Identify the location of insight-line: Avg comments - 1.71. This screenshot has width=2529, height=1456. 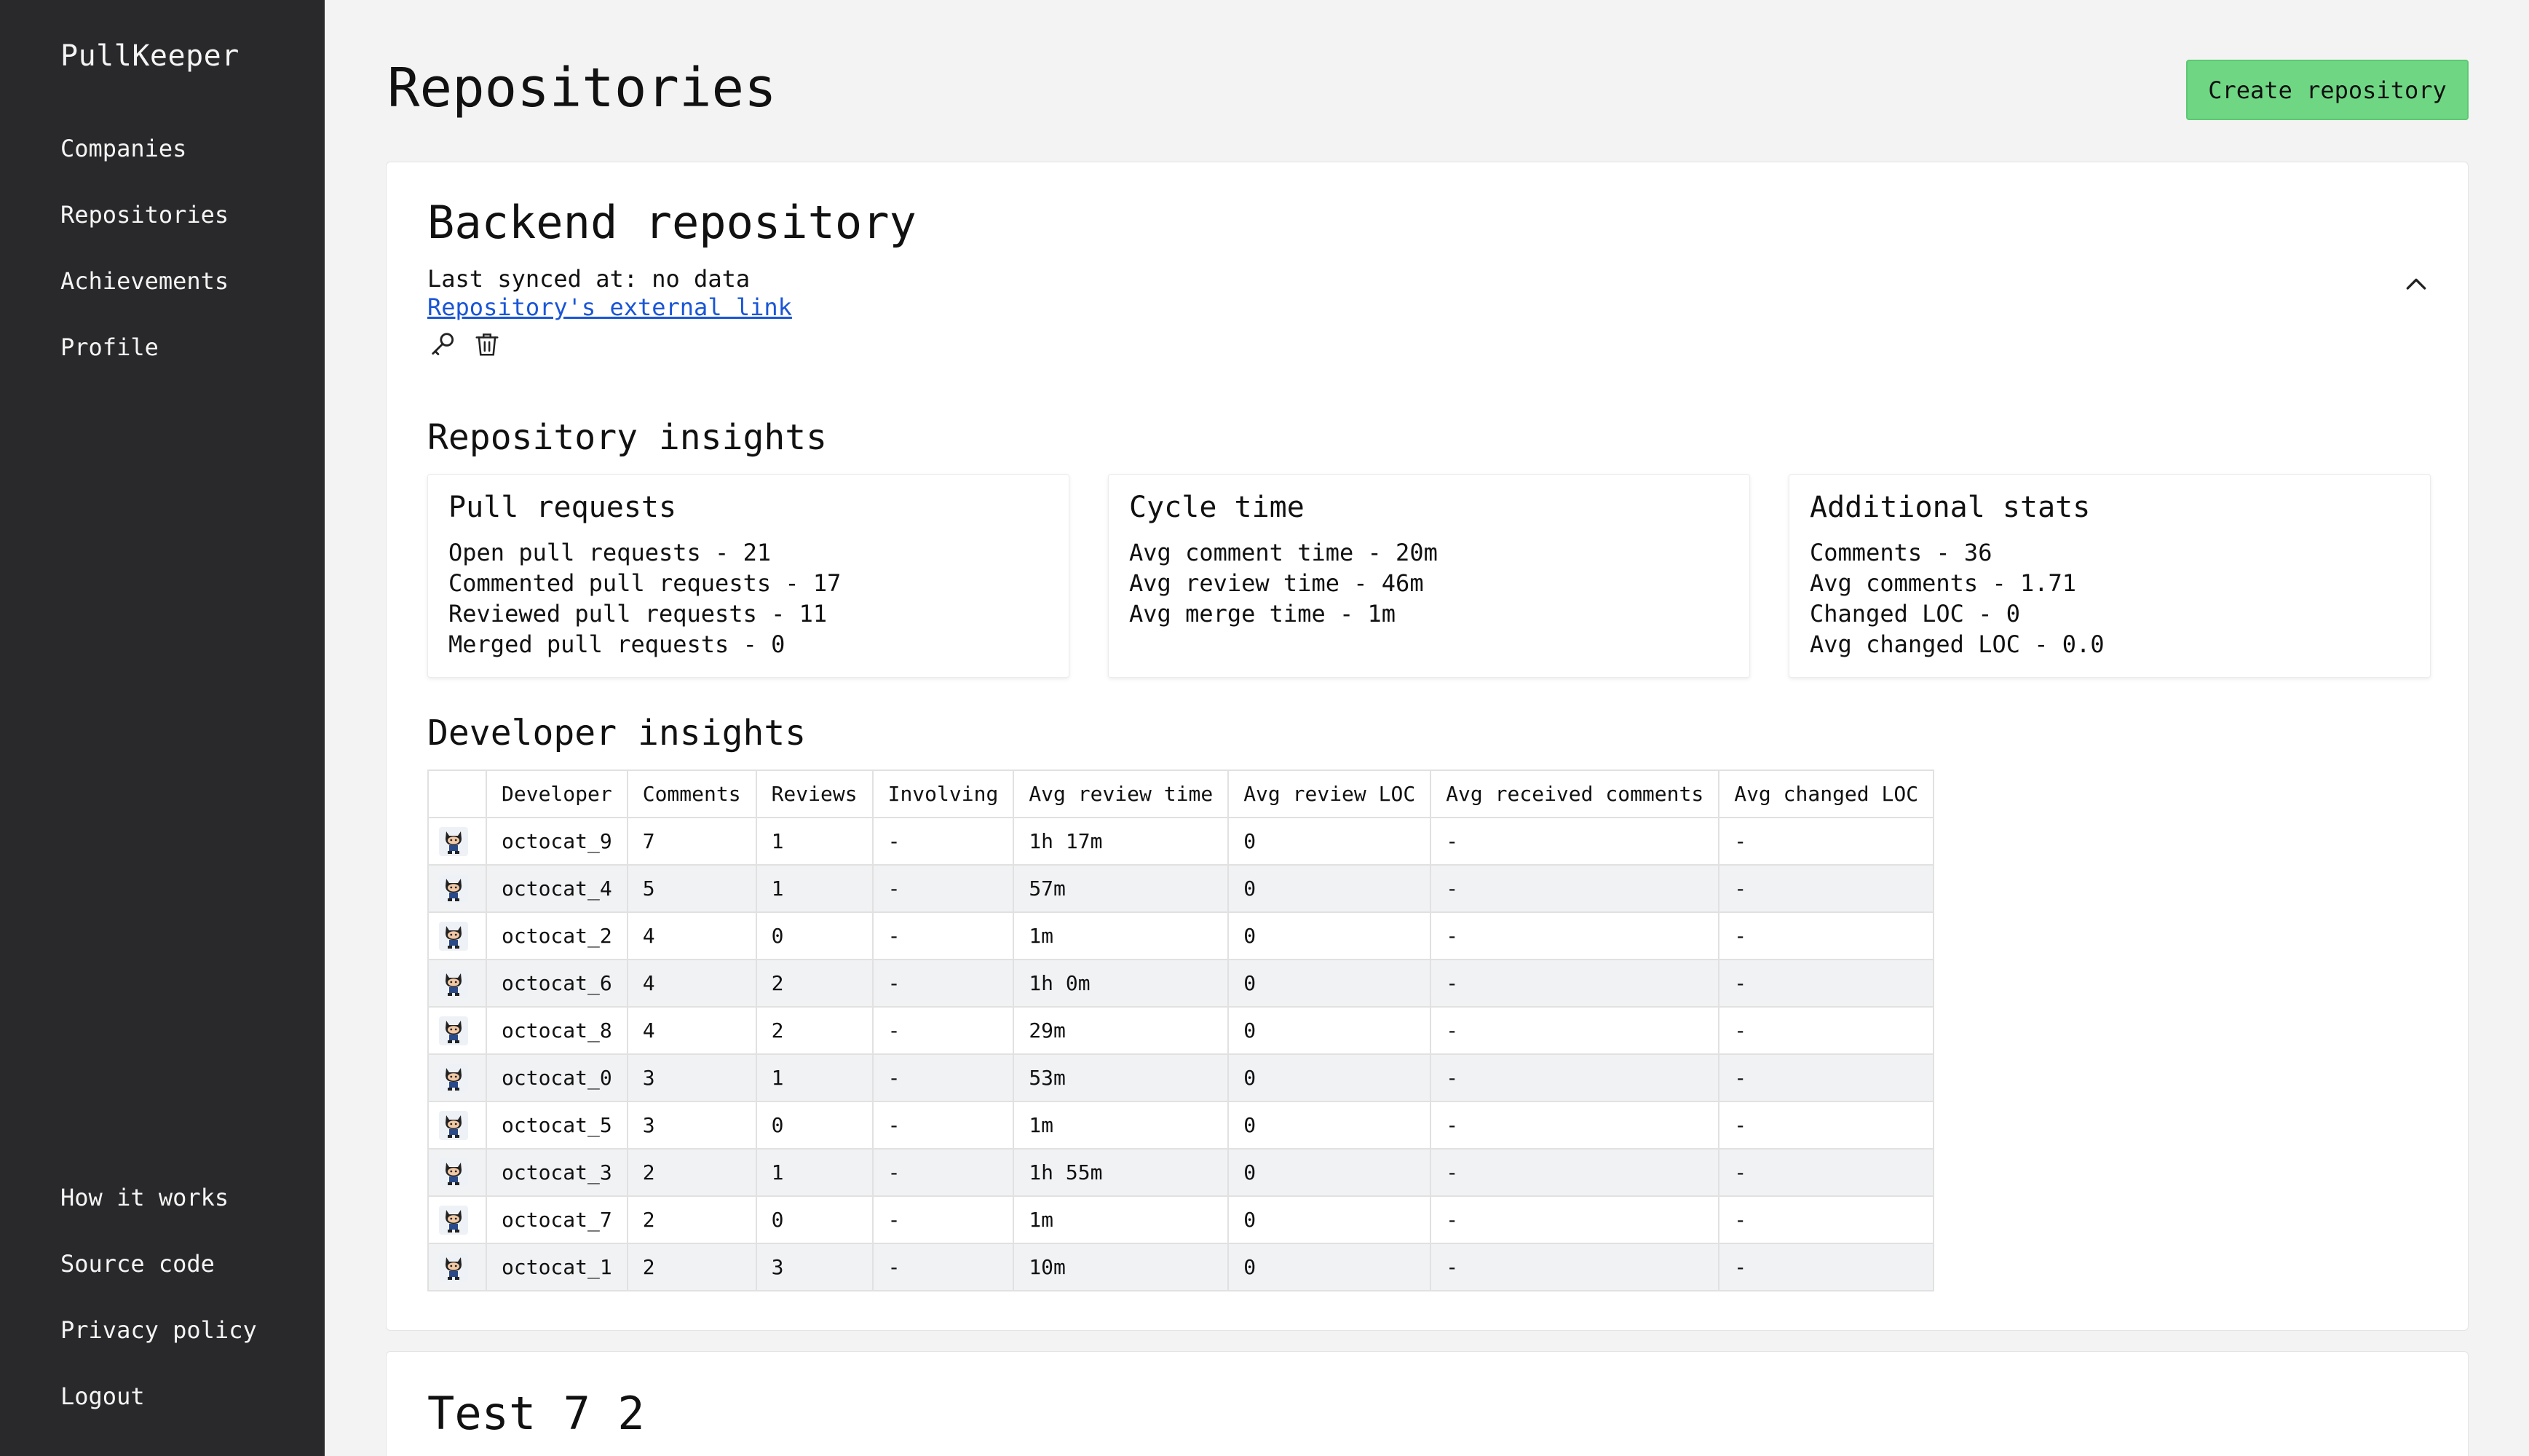
(1943, 583).